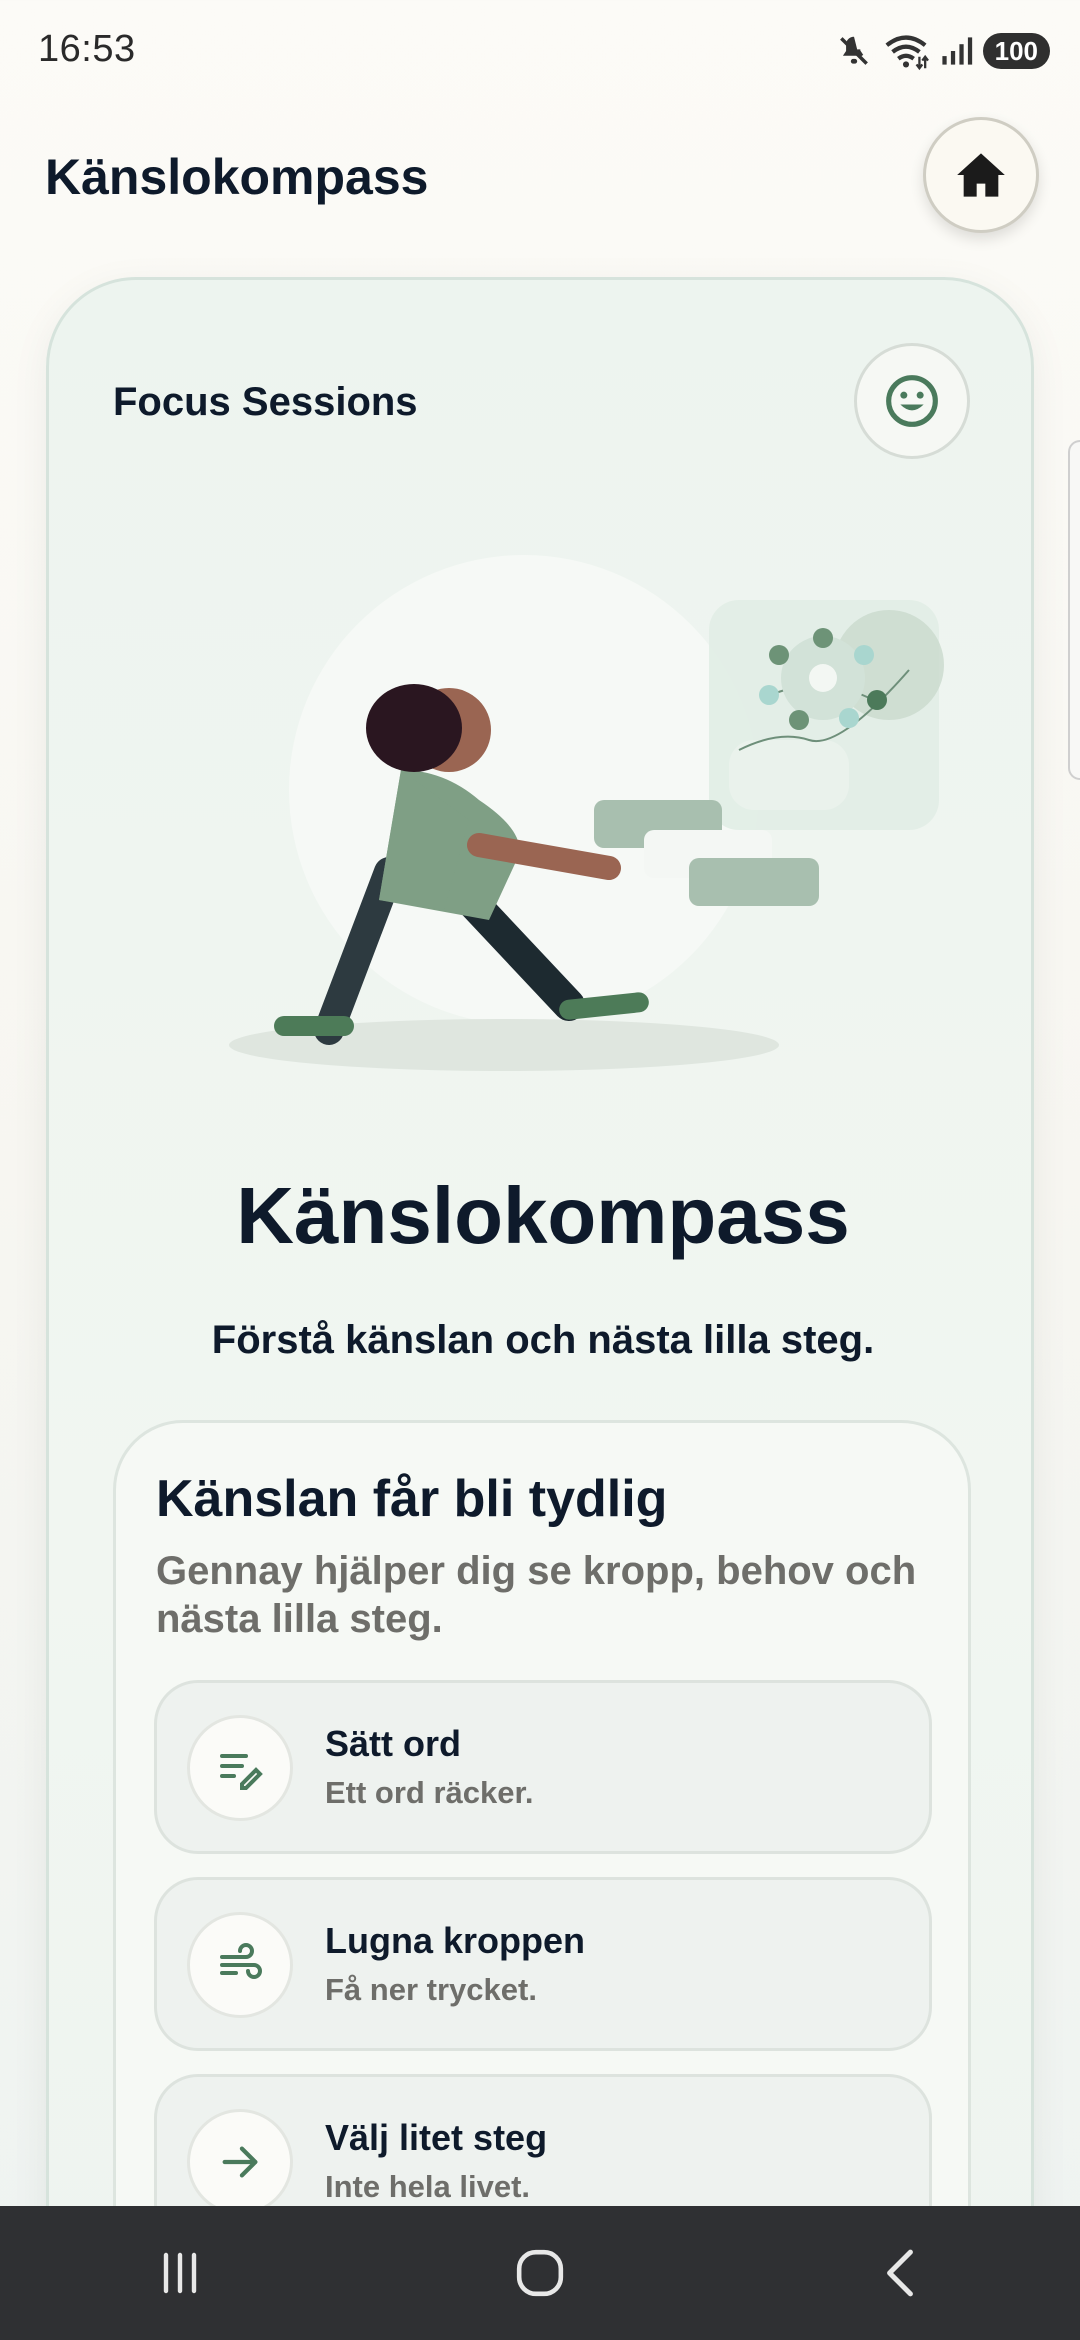 Image resolution: width=1080 pixels, height=2340 pixels. Describe the element at coordinates (429, 1792) in the screenshot. I see `option-subtitle: Ett ord räcker.` at that location.